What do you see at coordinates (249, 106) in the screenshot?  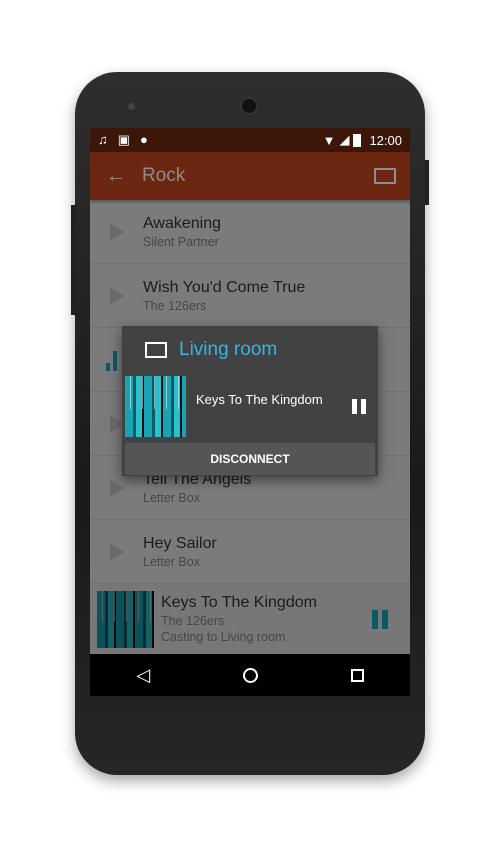 I see `earpiece-speaker` at bounding box center [249, 106].